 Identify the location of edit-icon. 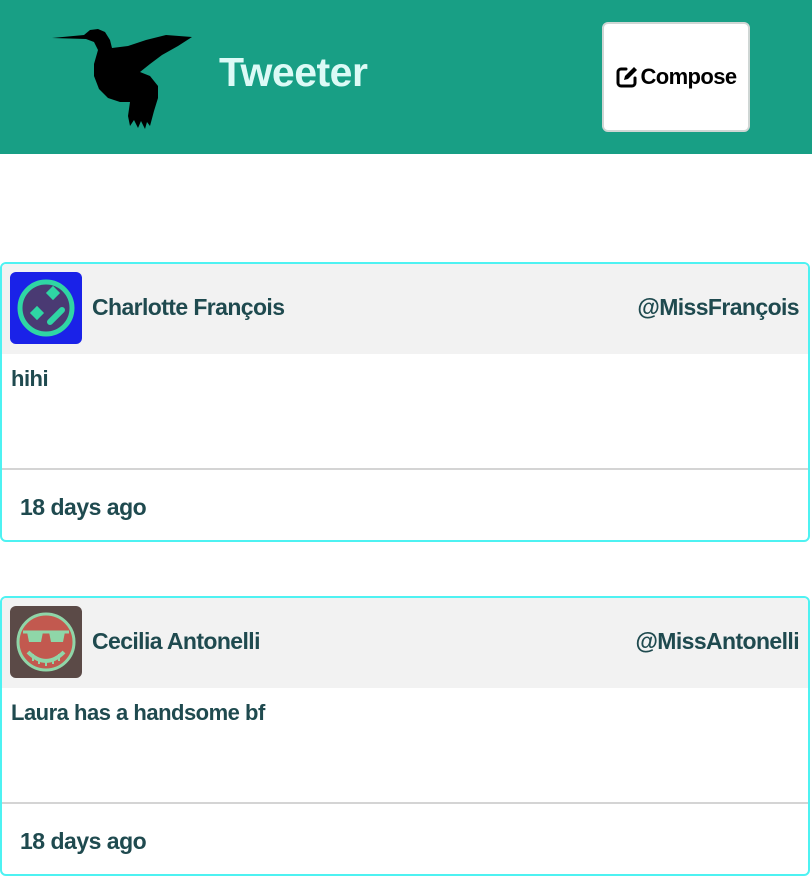
(627, 77).